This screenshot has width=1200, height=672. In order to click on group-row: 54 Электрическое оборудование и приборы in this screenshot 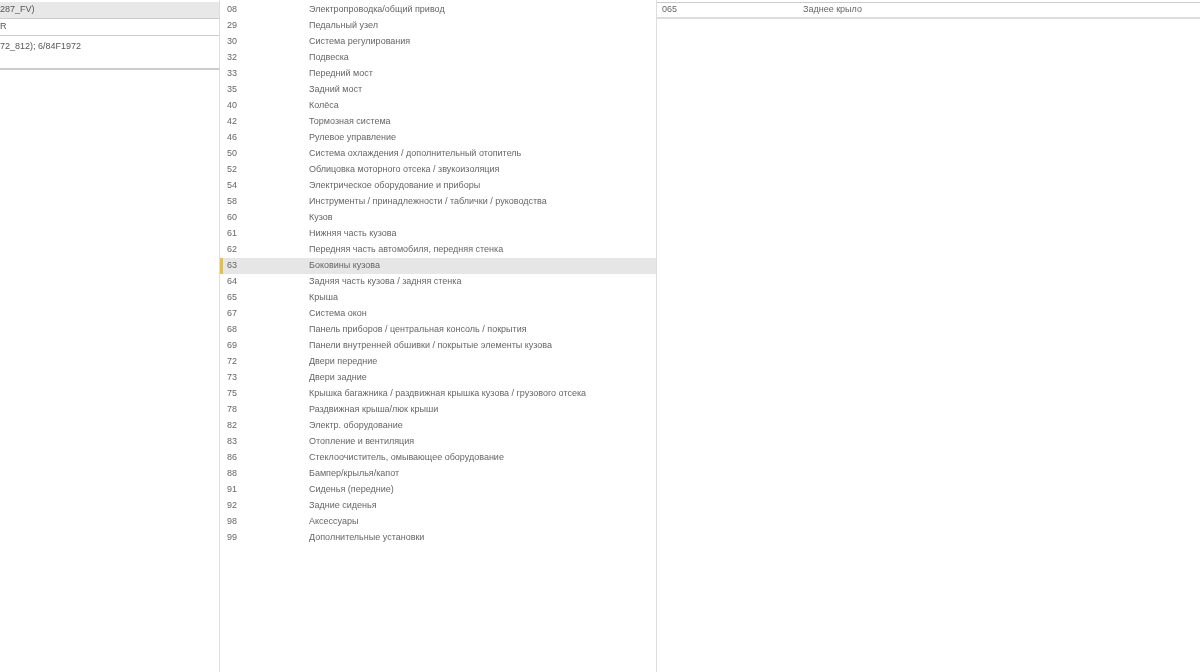, I will do `click(438, 186)`.